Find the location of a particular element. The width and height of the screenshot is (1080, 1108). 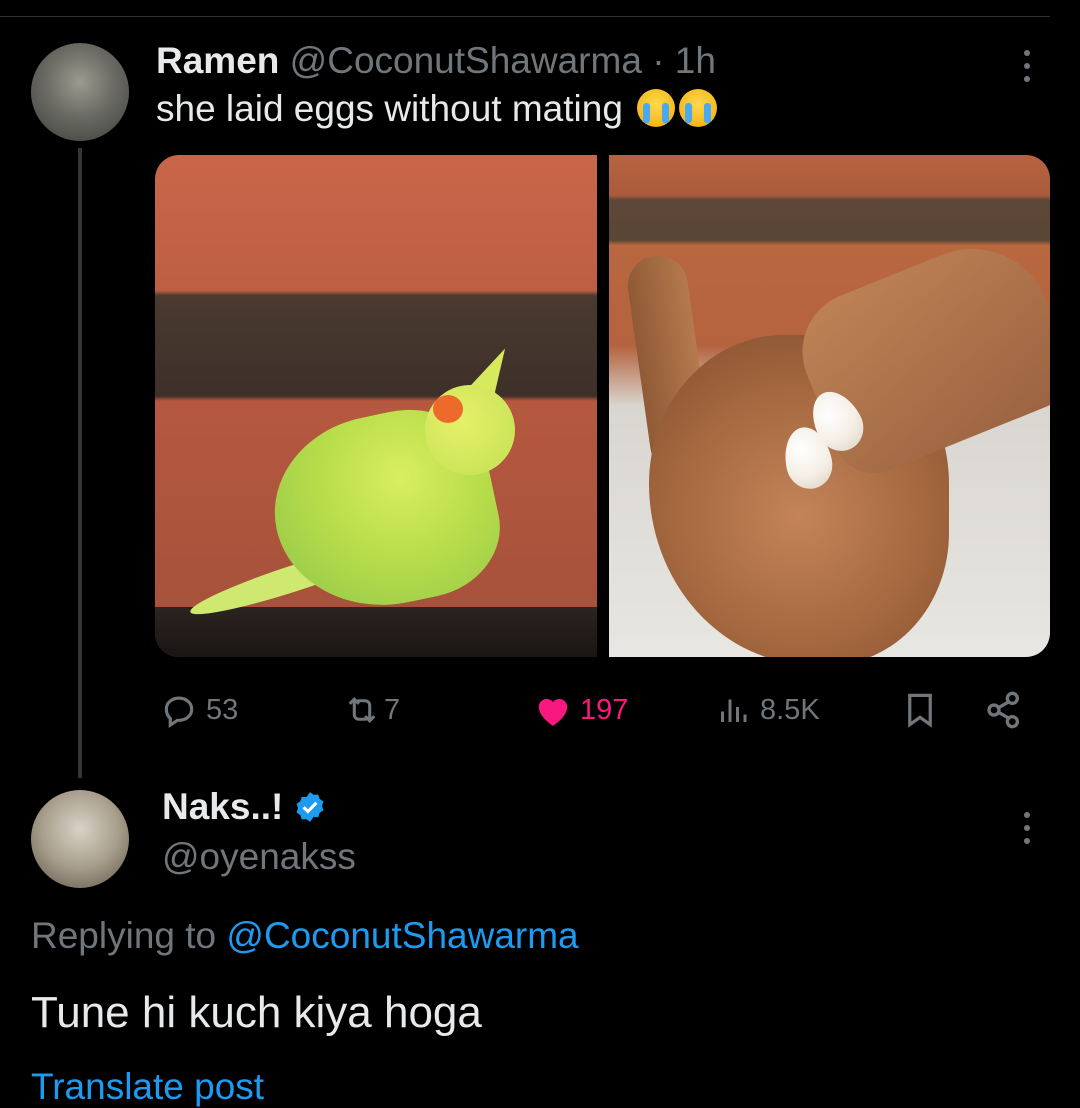

reply-icon is located at coordinates (179, 712).